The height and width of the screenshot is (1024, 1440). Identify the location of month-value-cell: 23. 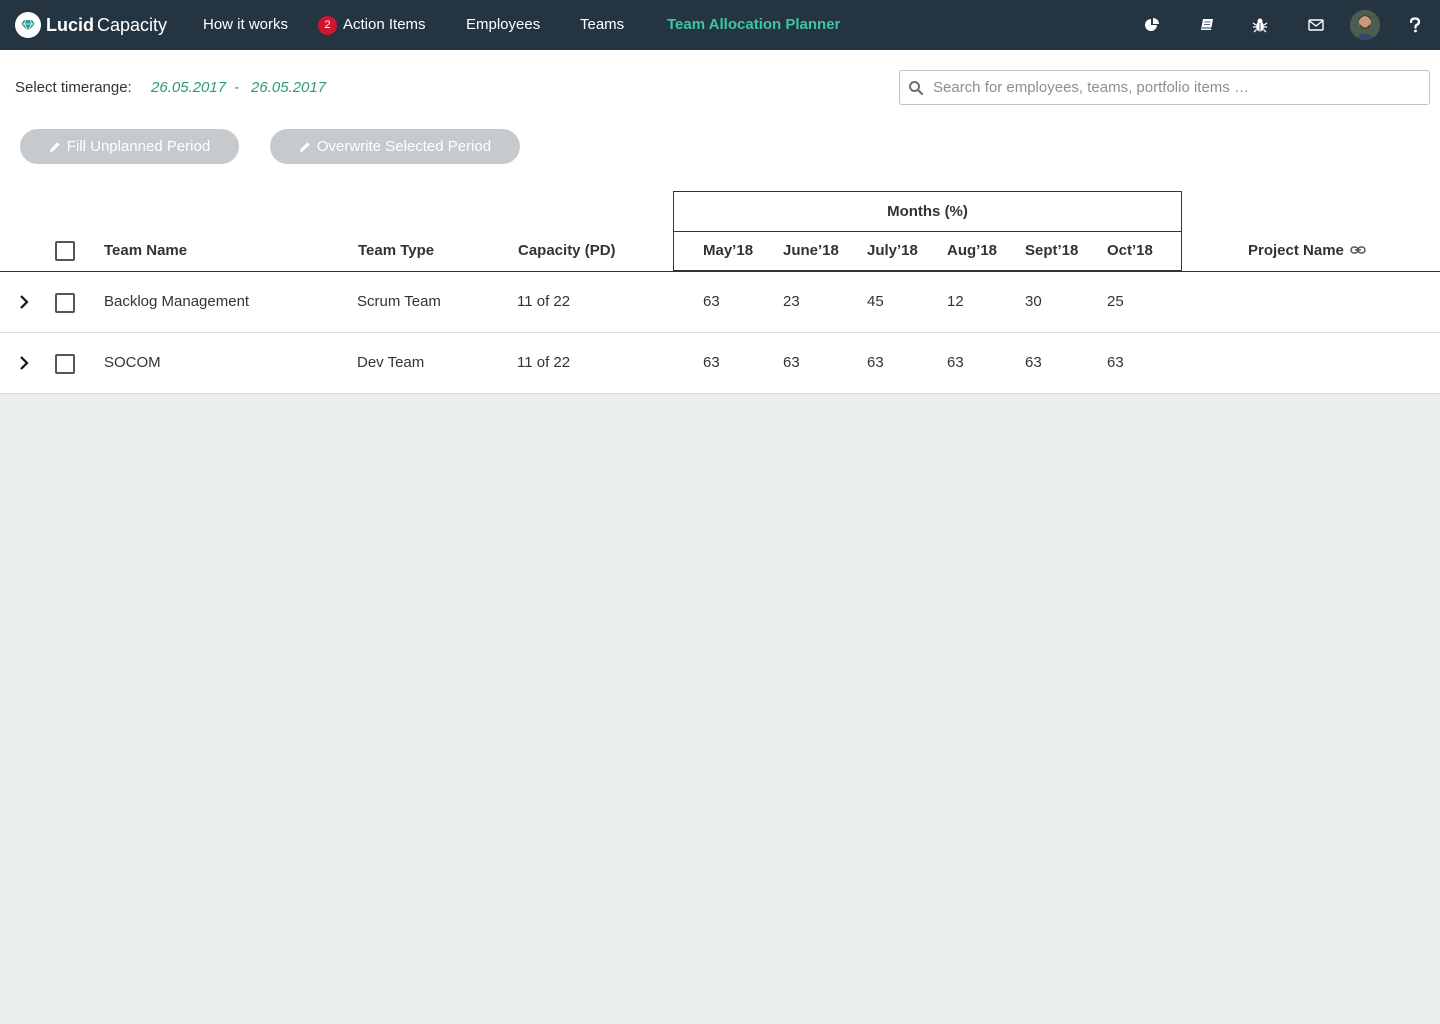
(791, 301).